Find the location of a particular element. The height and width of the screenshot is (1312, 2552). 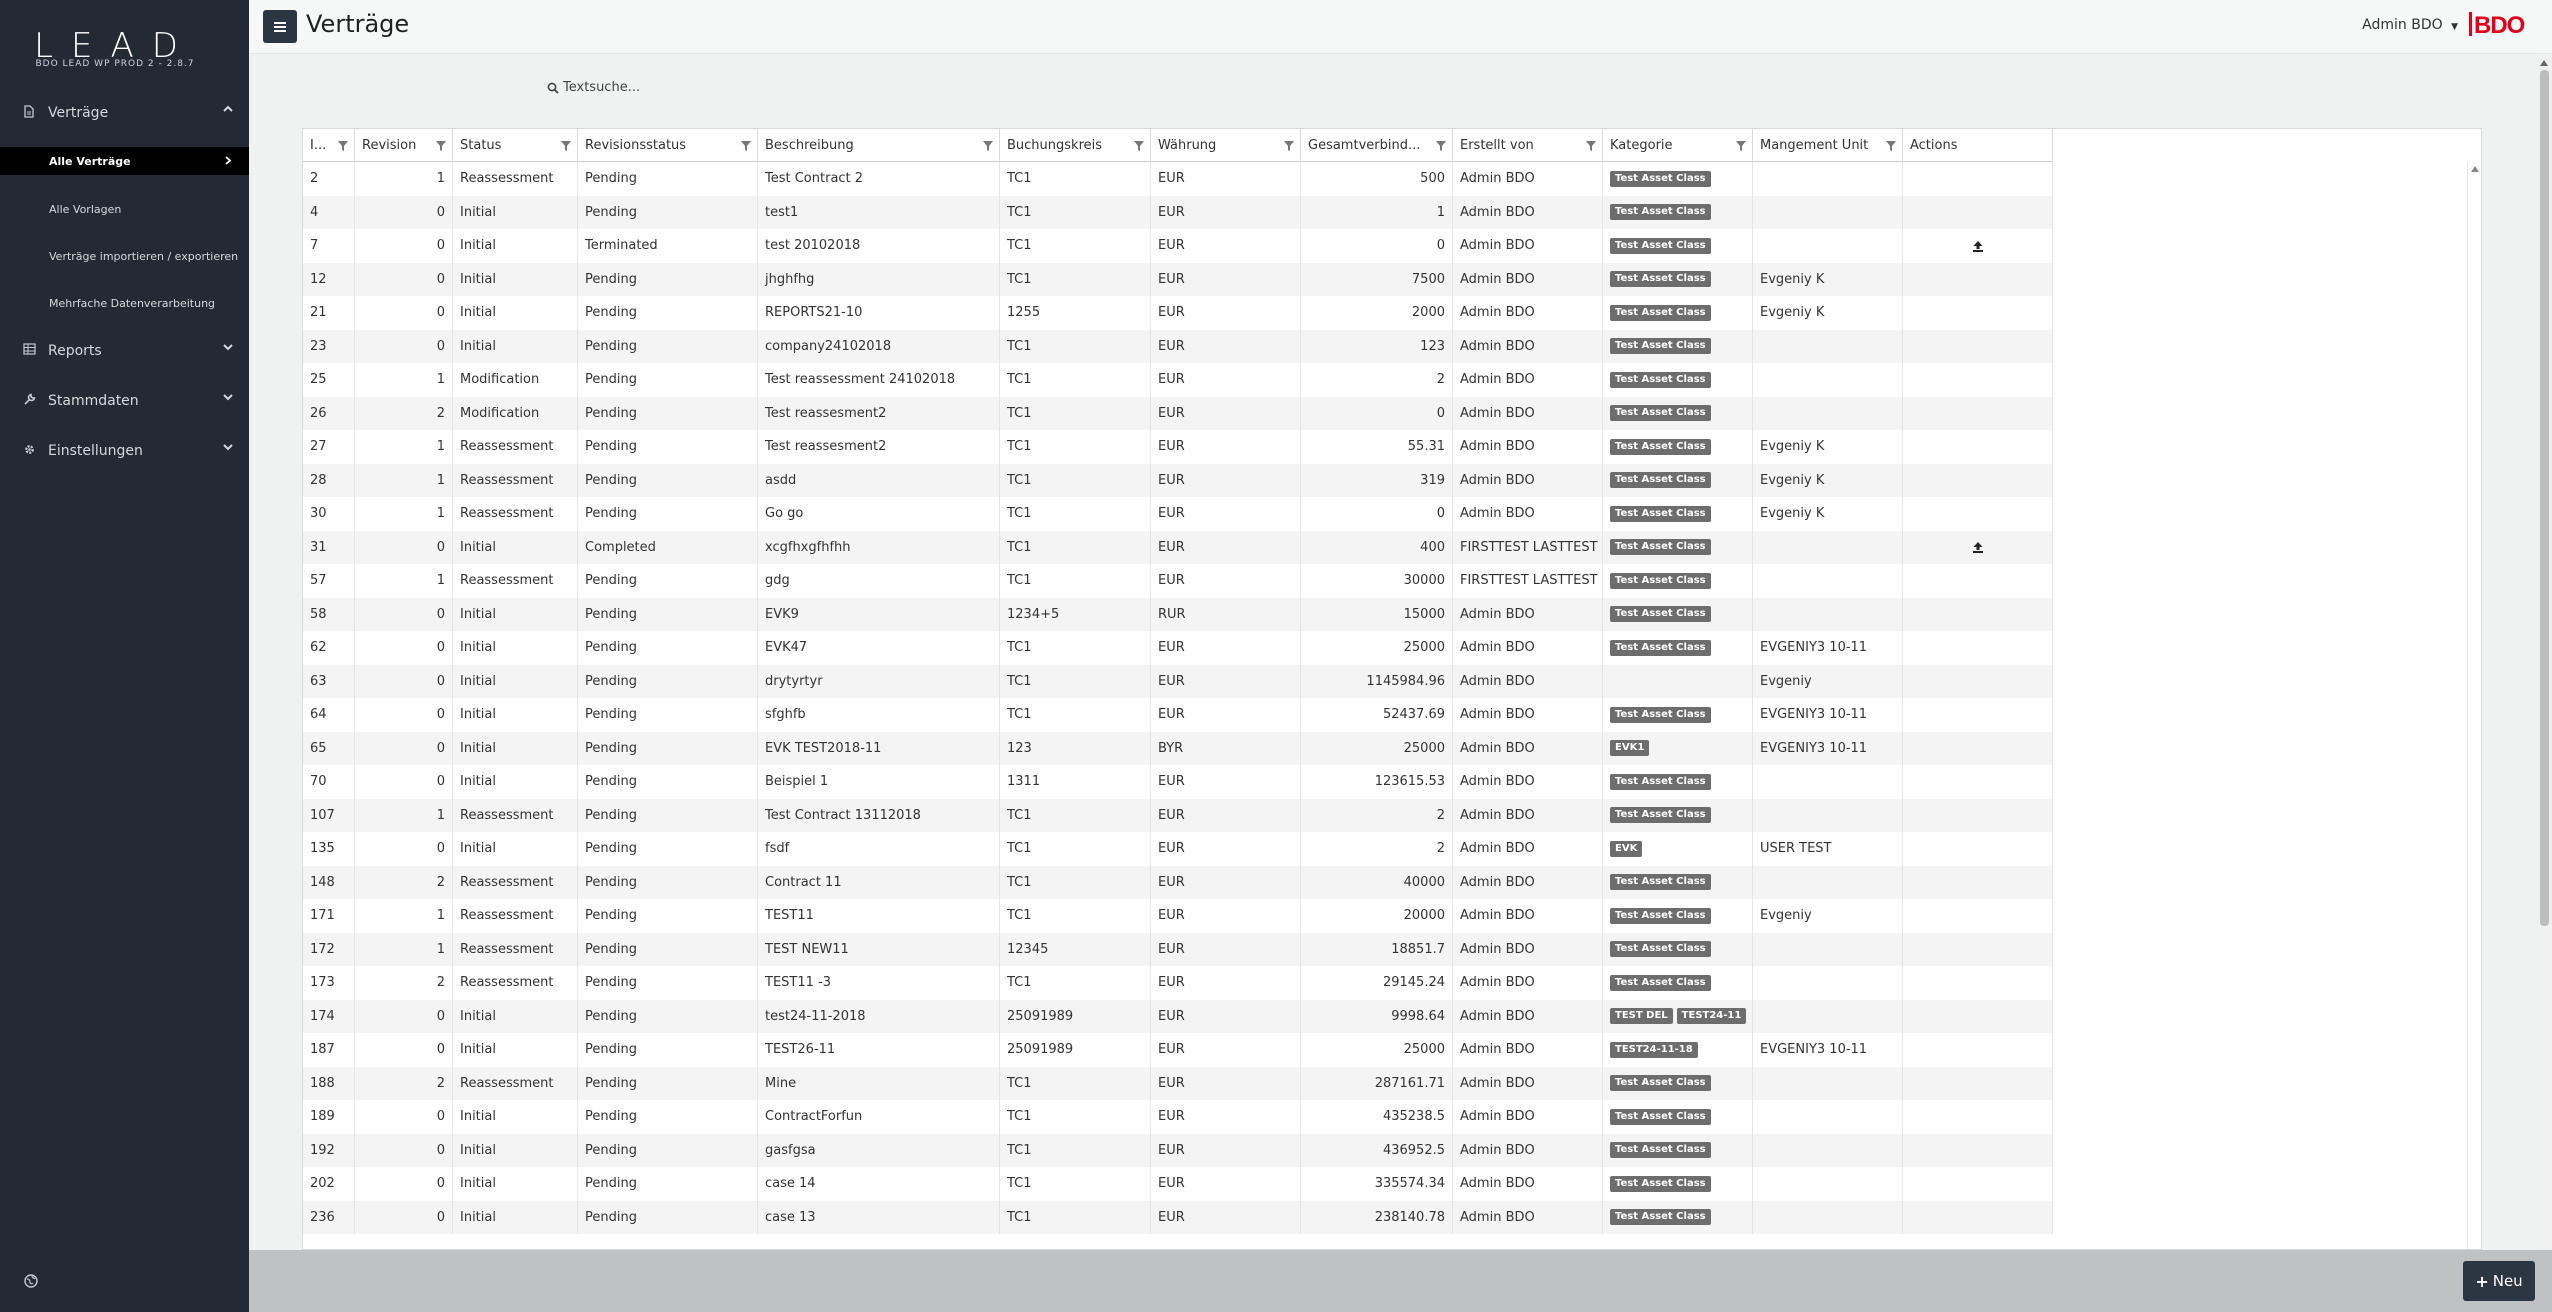

header-col-beschreibung: Beschreibung is located at coordinates (879, 145).